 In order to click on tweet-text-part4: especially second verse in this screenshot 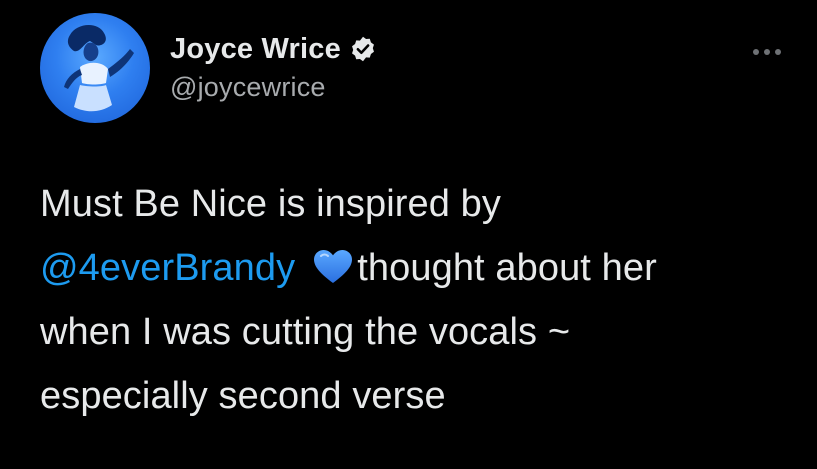, I will do `click(243, 396)`.